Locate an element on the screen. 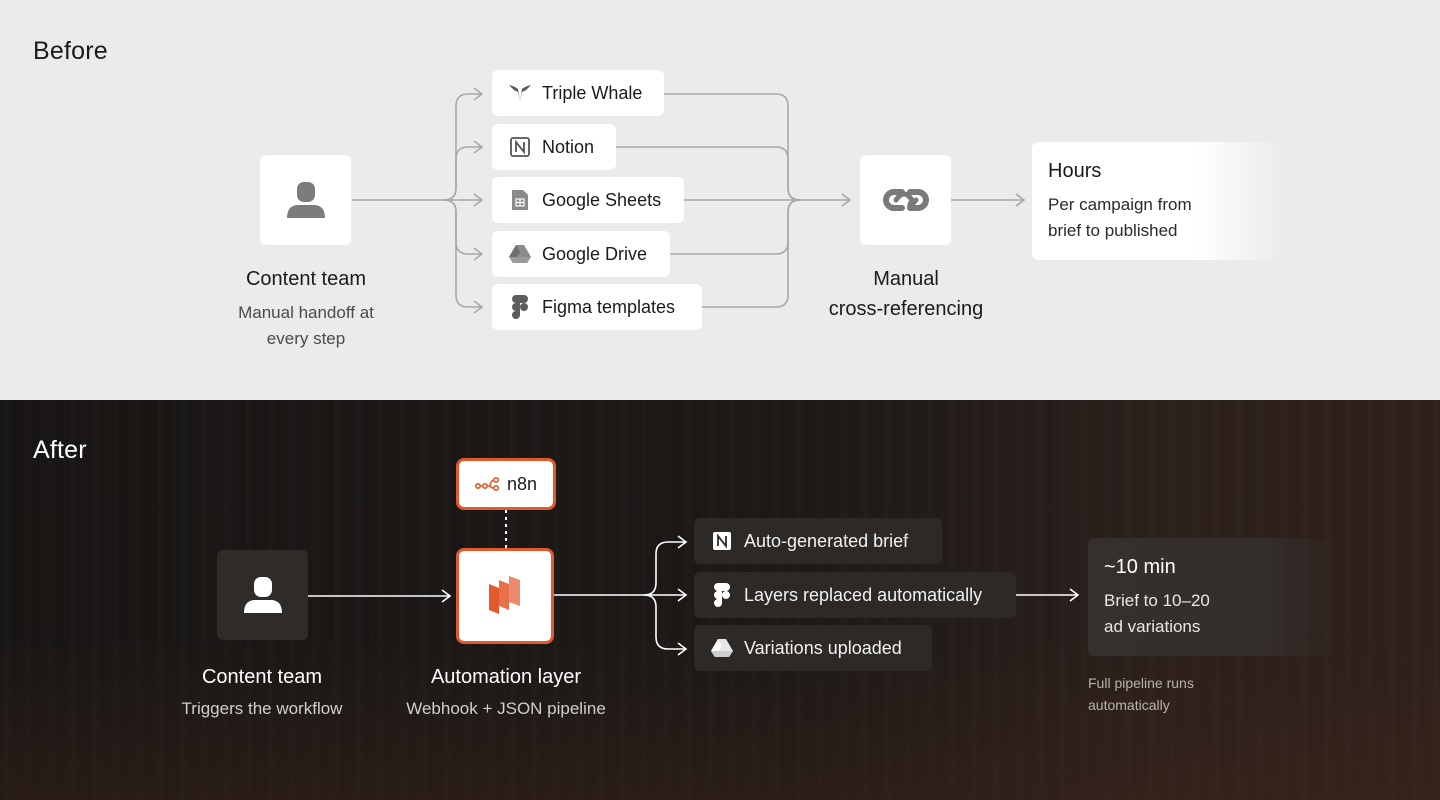 The width and height of the screenshot is (1440, 800). n8n-engine-box: n8n is located at coordinates (506, 484).